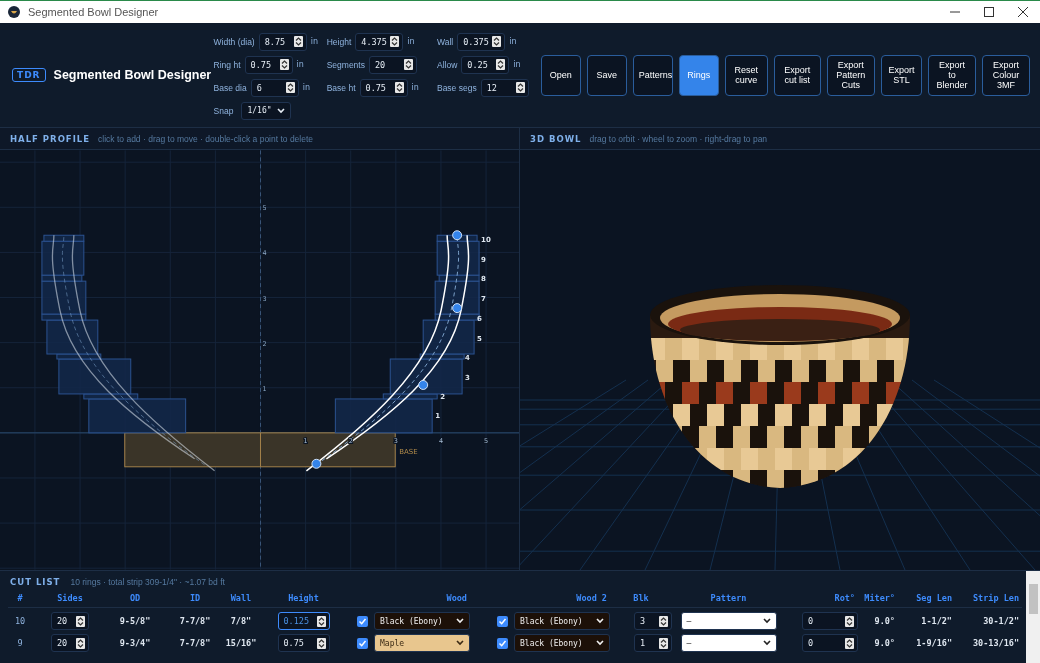 The height and width of the screenshot is (663, 1040). I want to click on table-cell-text: 15/16", so click(241, 643).